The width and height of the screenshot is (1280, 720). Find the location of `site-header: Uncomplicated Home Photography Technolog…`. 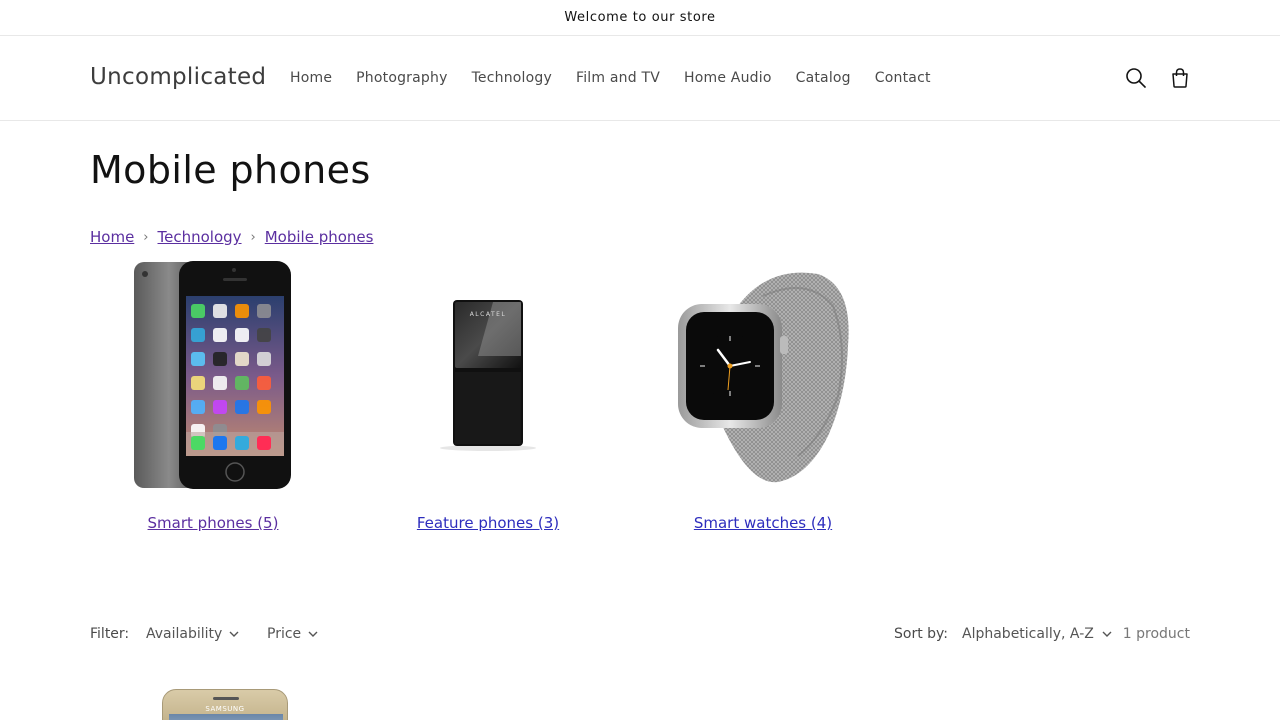

site-header: Uncomplicated Home Photography Technolog… is located at coordinates (640, 78).